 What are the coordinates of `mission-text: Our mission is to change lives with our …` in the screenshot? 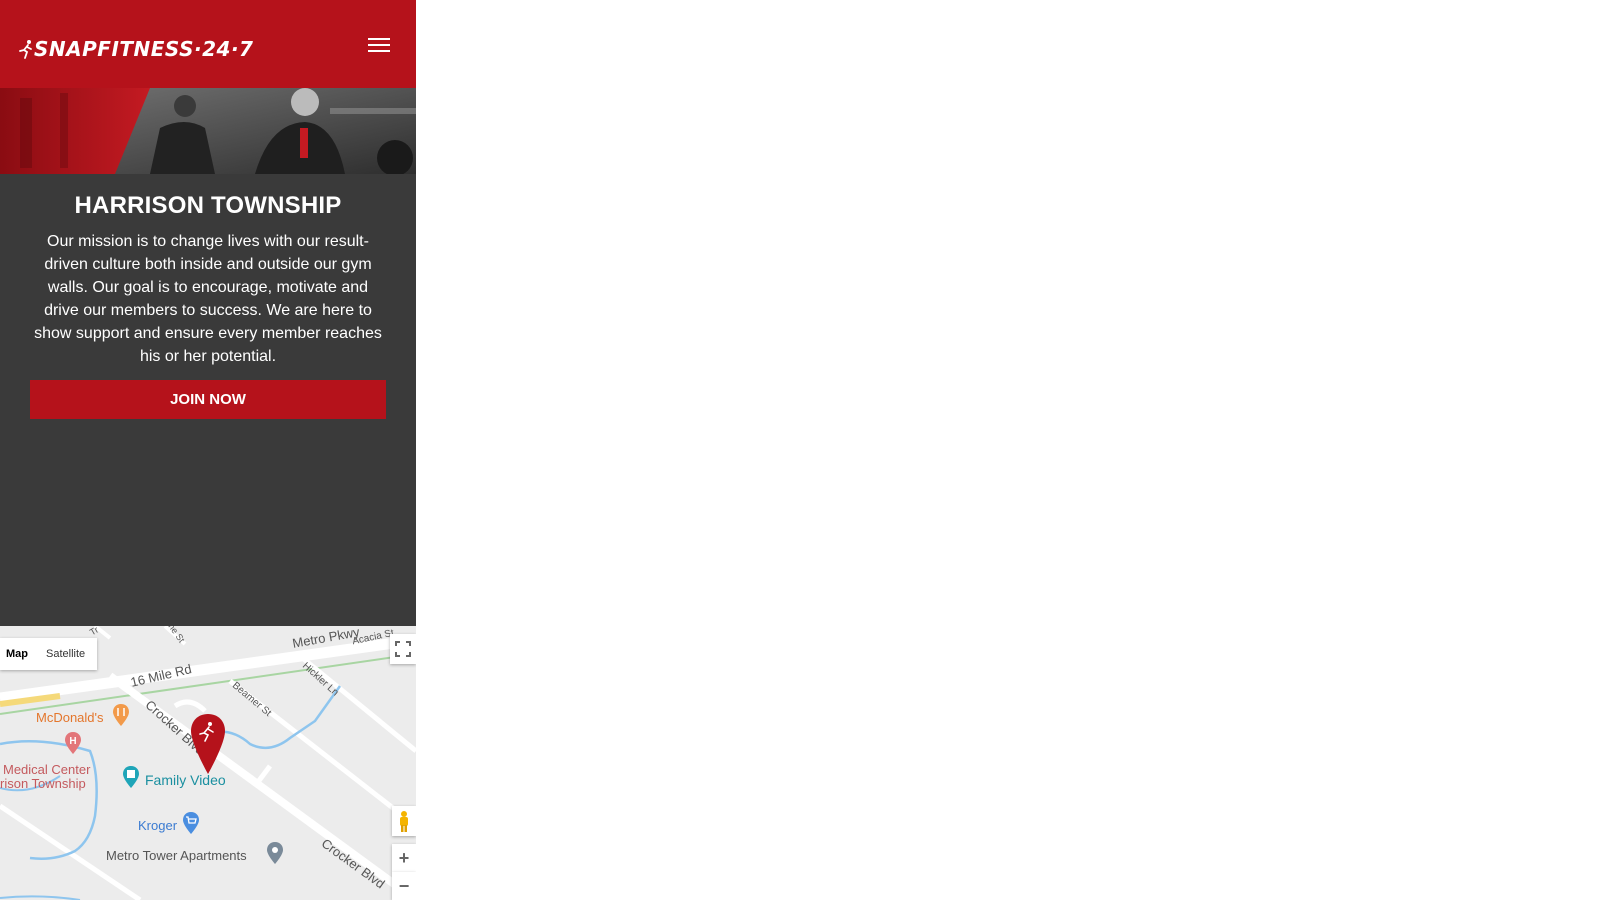 It's located at (208, 299).